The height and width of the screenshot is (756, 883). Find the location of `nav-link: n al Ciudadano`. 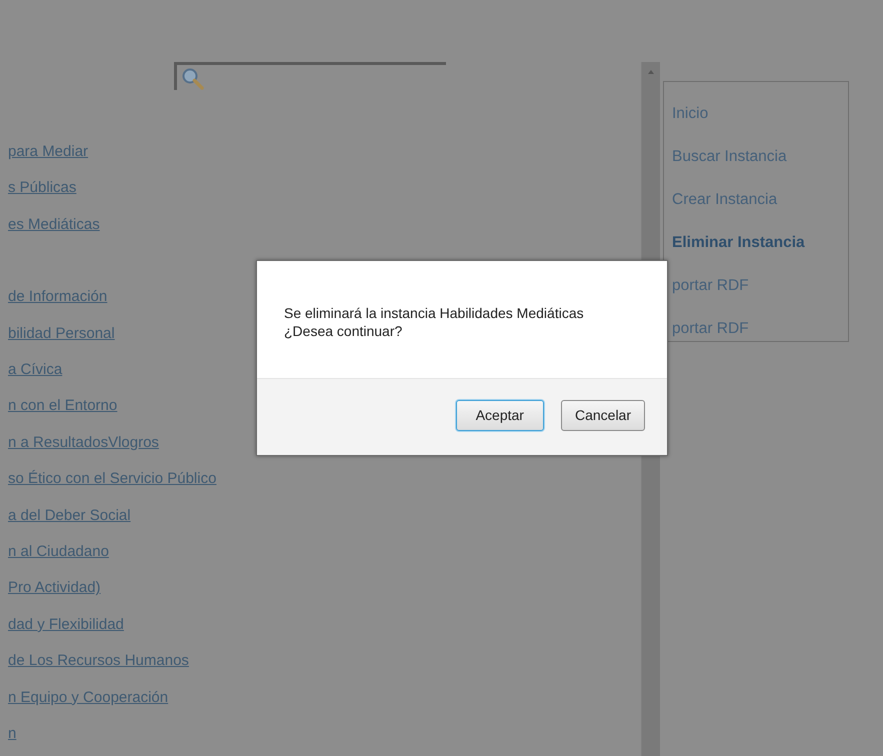

nav-link: n al Ciudadano is located at coordinates (58, 552).